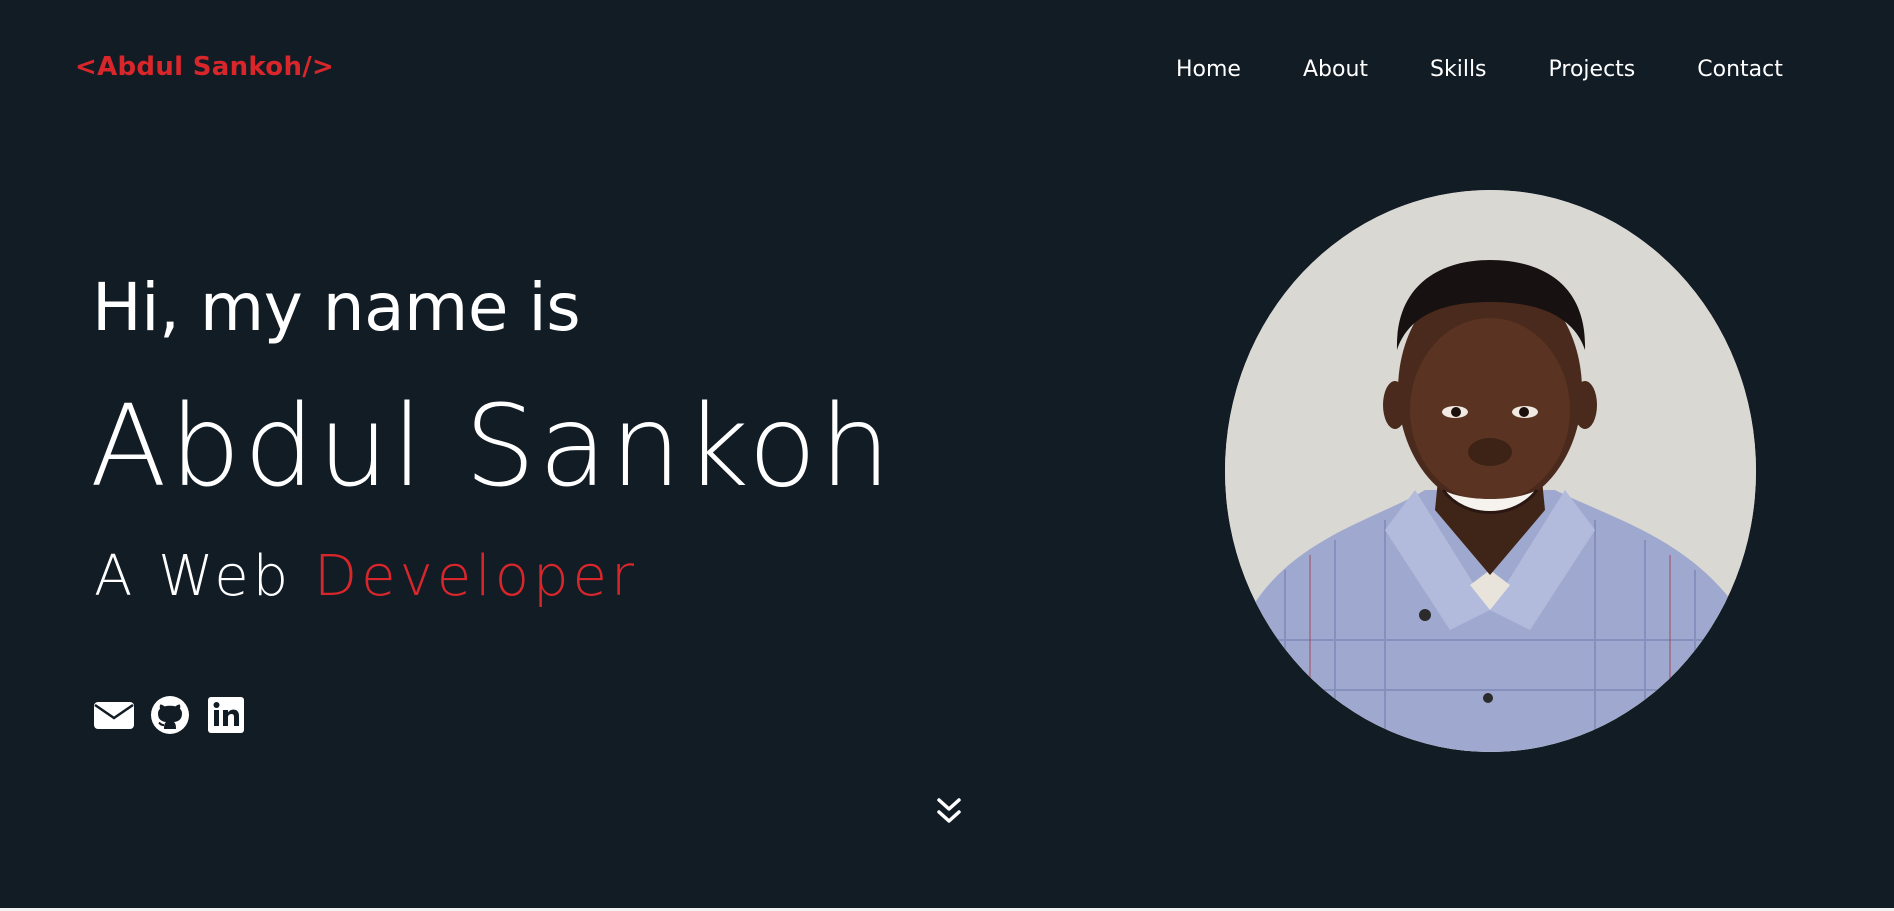 The width and height of the screenshot is (1894, 911). What do you see at coordinates (1335, 70) in the screenshot?
I see `nav-item-about: About` at bounding box center [1335, 70].